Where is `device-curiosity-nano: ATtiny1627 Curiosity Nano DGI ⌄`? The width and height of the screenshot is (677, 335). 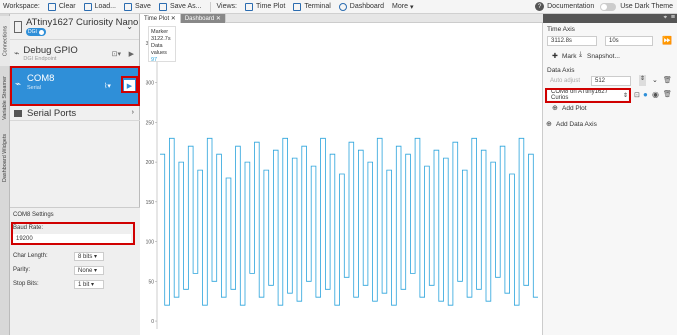 device-curiosity-nano: ATtiny1627 Curiosity Nano DGI ⌄ is located at coordinates (74, 27).